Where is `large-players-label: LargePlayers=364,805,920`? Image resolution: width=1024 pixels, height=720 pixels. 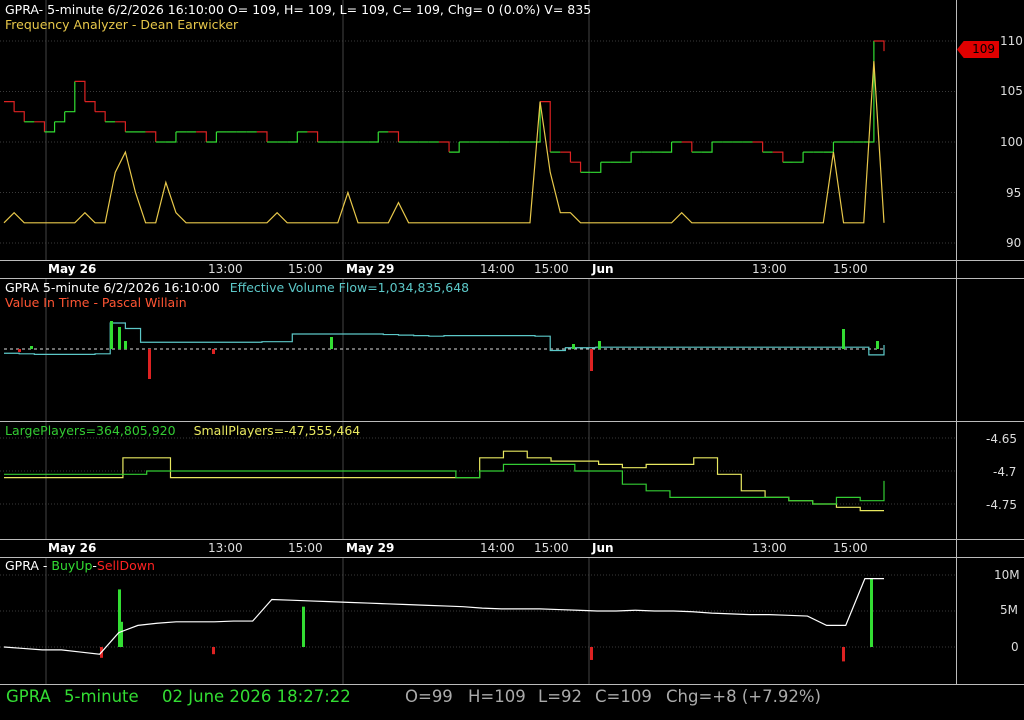
large-players-label: LargePlayers=364,805,920 is located at coordinates (90, 430).